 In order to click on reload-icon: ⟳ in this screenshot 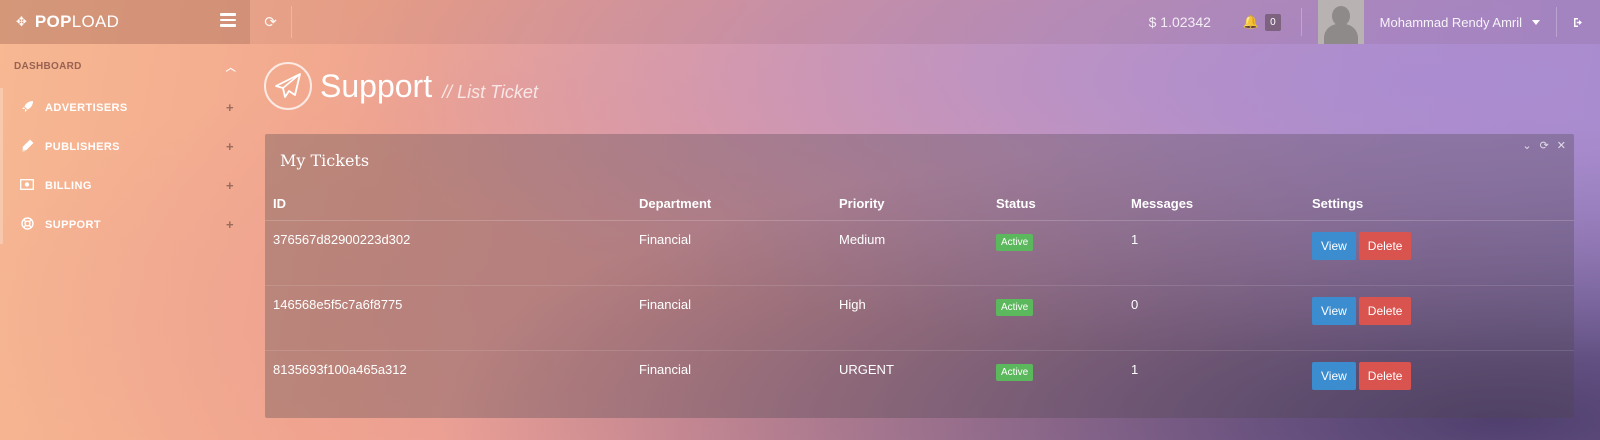, I will do `click(1544, 145)`.